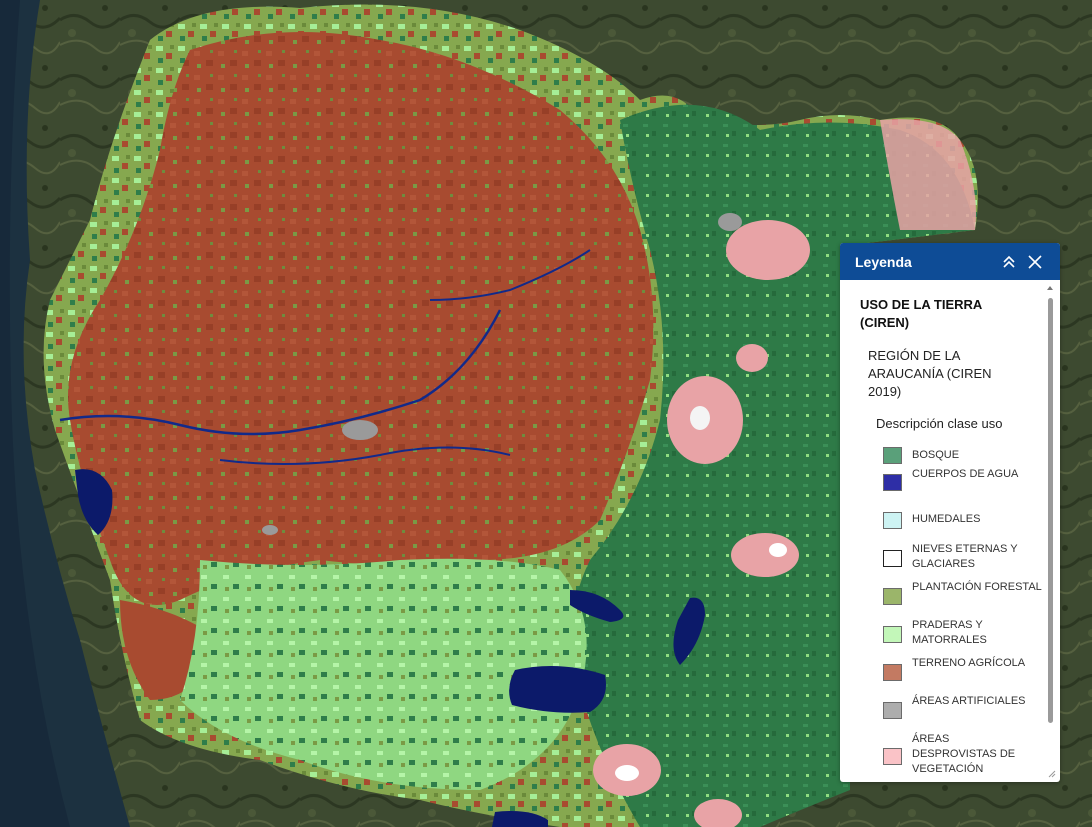 The image size is (1092, 827). Describe the element at coordinates (964, 754) in the screenshot. I see `legend-item-label: ÁREAS DESPROVISTAS DE VEGETACIÓN` at that location.